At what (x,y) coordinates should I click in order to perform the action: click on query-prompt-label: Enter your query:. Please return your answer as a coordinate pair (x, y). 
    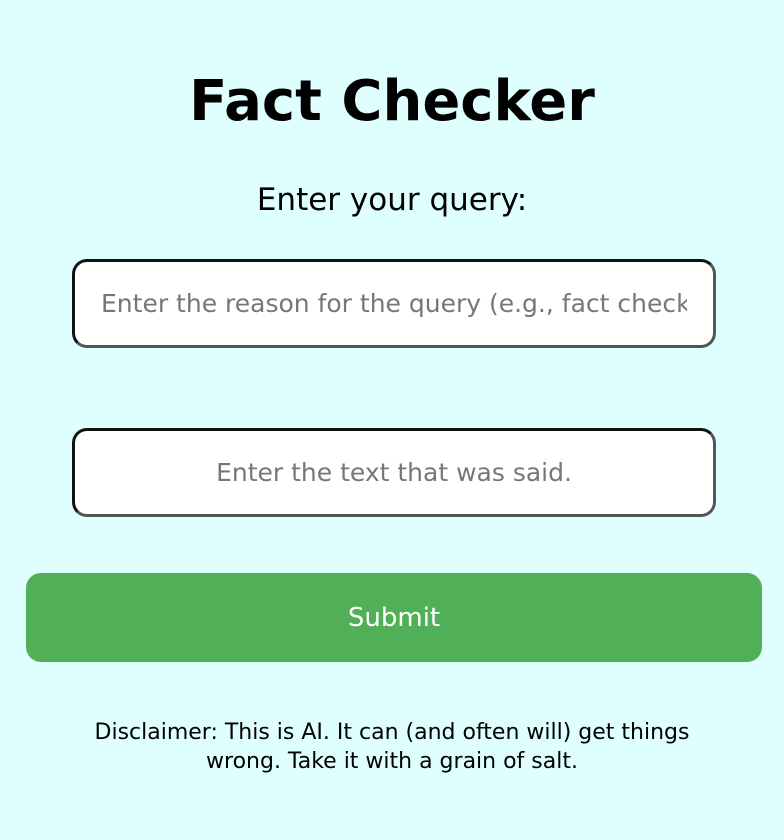
    Looking at the image, I should click on (392, 200).